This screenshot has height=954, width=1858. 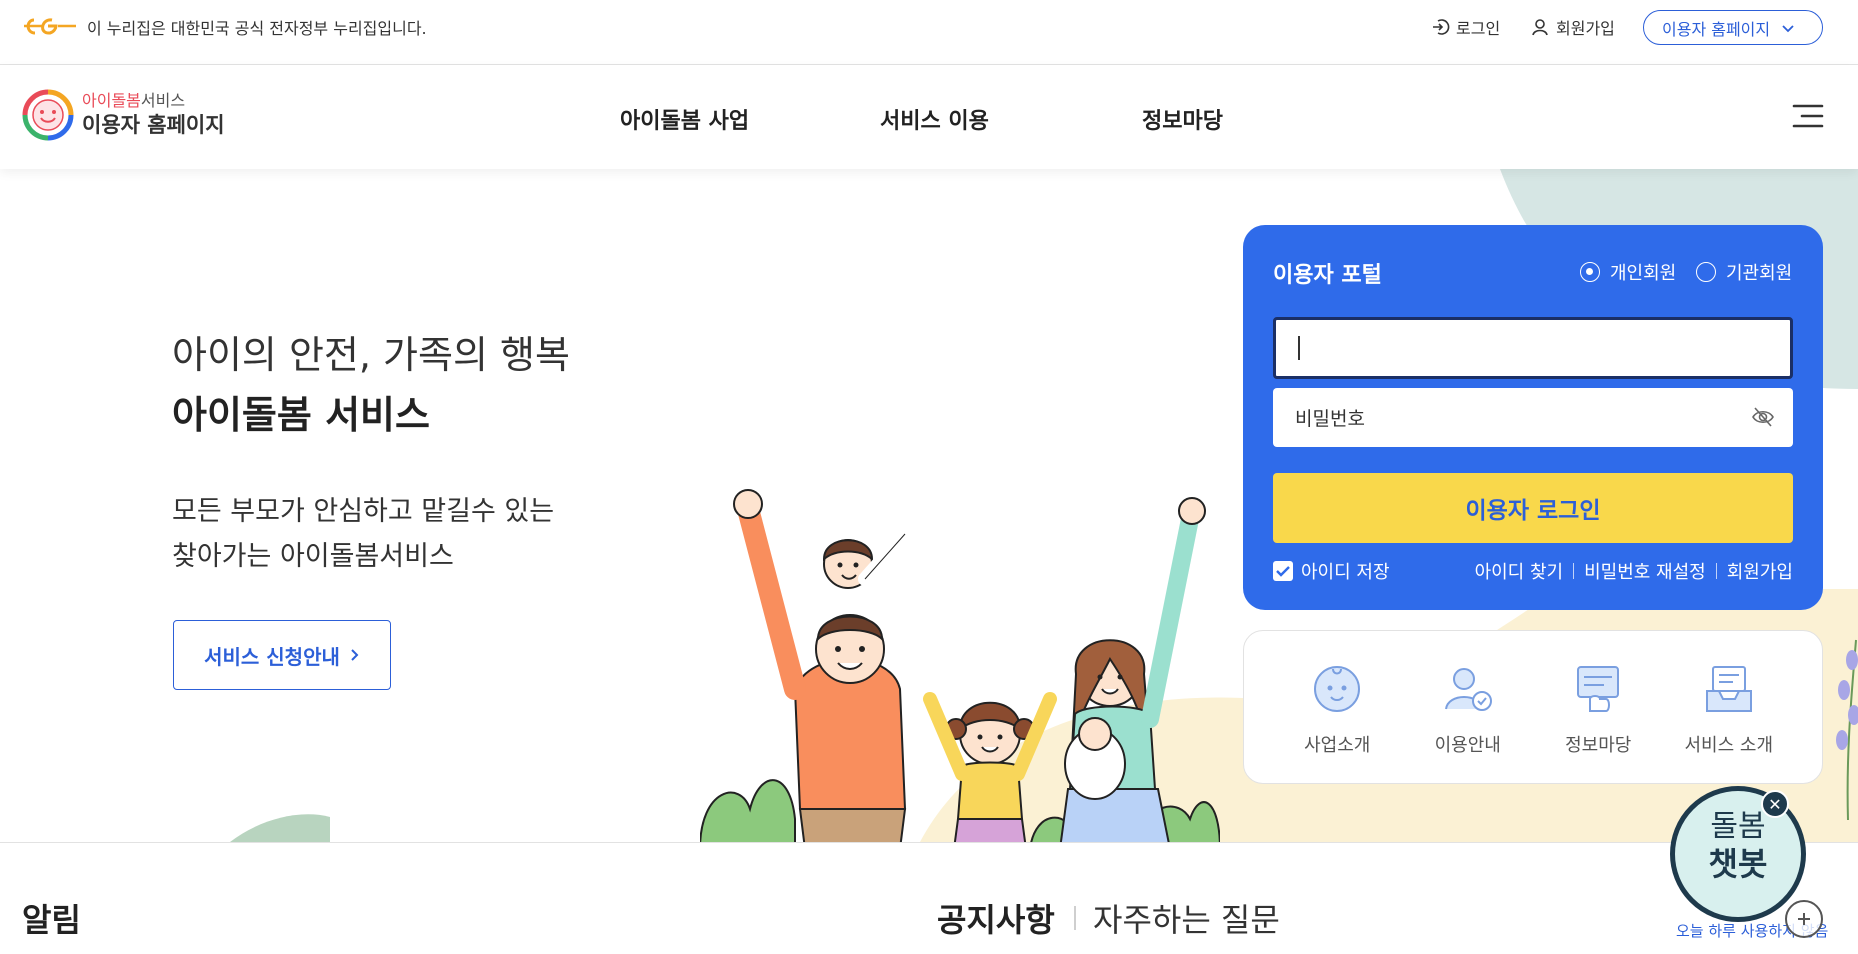 What do you see at coordinates (1759, 273) in the screenshot?
I see `radio-org-label: 기관회원` at bounding box center [1759, 273].